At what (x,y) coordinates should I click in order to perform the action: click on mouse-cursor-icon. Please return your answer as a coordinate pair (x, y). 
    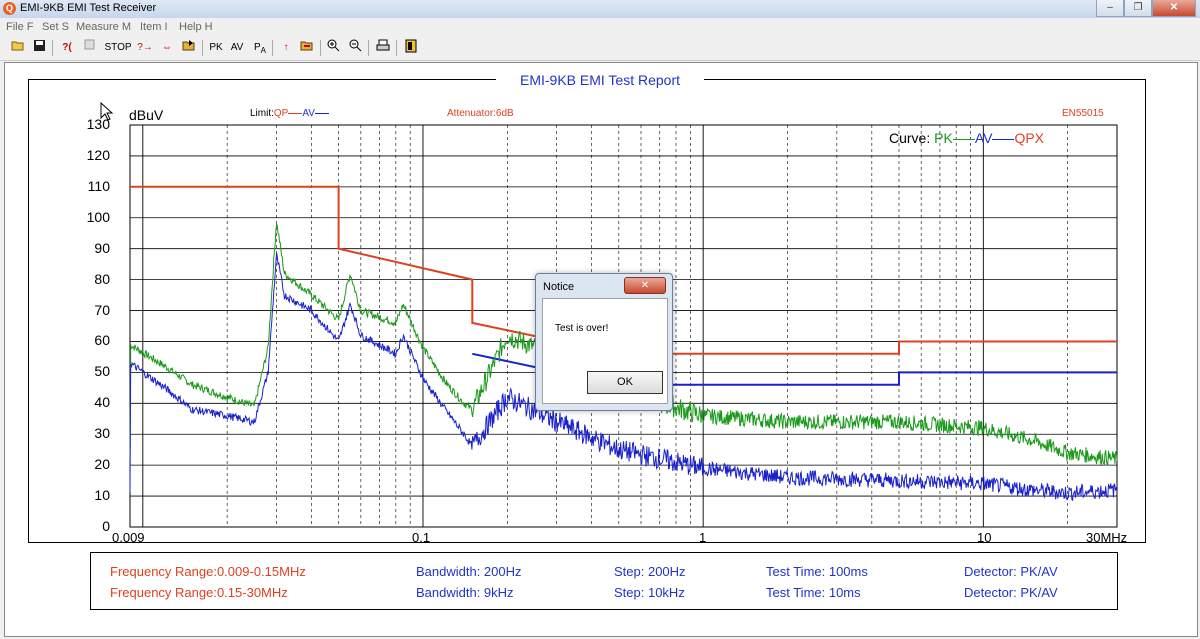
    Looking at the image, I should click on (107, 111).